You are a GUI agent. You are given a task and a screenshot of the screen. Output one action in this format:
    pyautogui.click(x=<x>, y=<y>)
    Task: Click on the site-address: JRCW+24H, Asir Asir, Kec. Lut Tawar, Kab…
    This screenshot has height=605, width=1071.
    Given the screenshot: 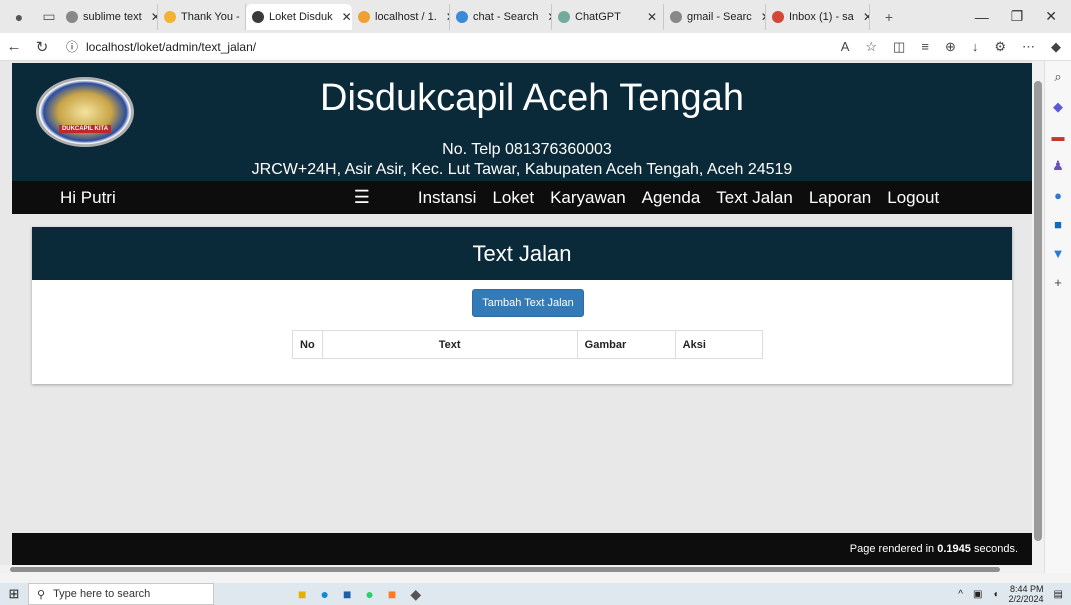 What is the action you would take?
    pyautogui.click(x=522, y=169)
    